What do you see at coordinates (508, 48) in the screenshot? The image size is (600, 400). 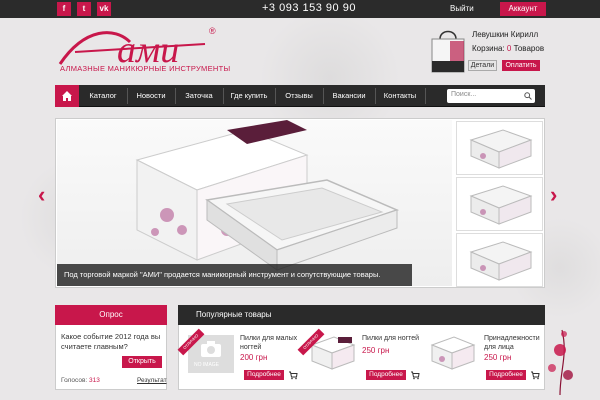 I see `cart-summary: Корзина: 0 Товаров` at bounding box center [508, 48].